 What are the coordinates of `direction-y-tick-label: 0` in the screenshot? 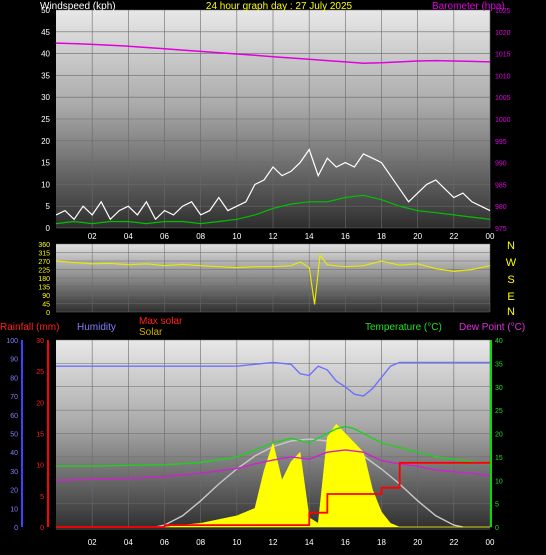 It's located at (48, 313).